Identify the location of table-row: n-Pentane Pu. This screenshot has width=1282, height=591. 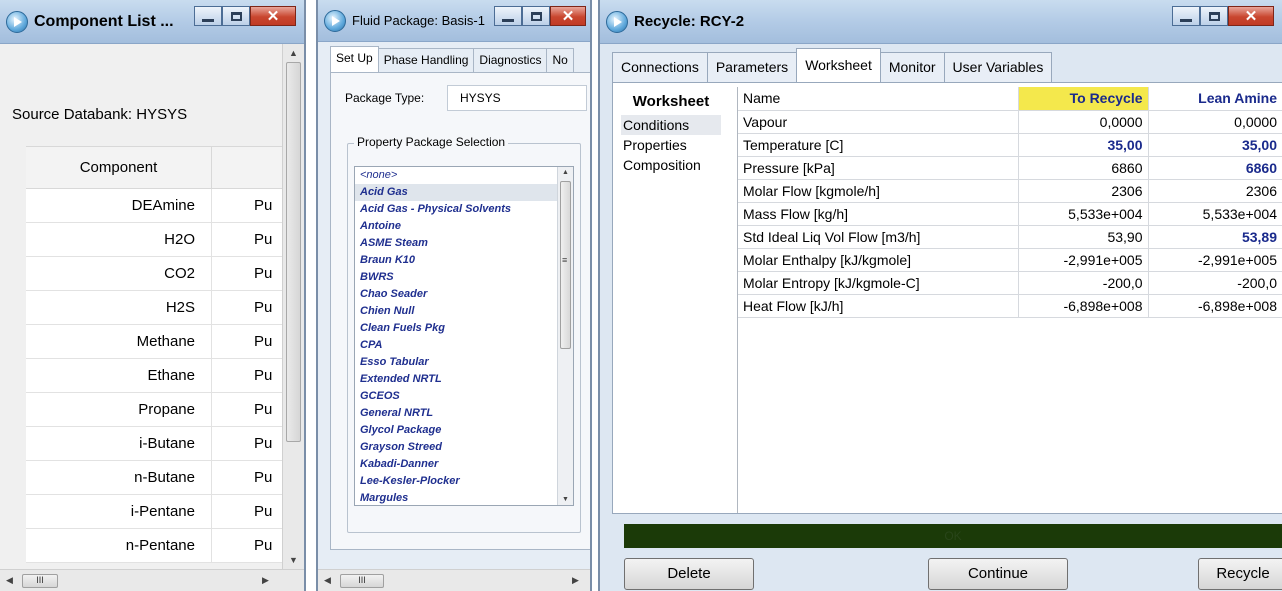
(156, 546).